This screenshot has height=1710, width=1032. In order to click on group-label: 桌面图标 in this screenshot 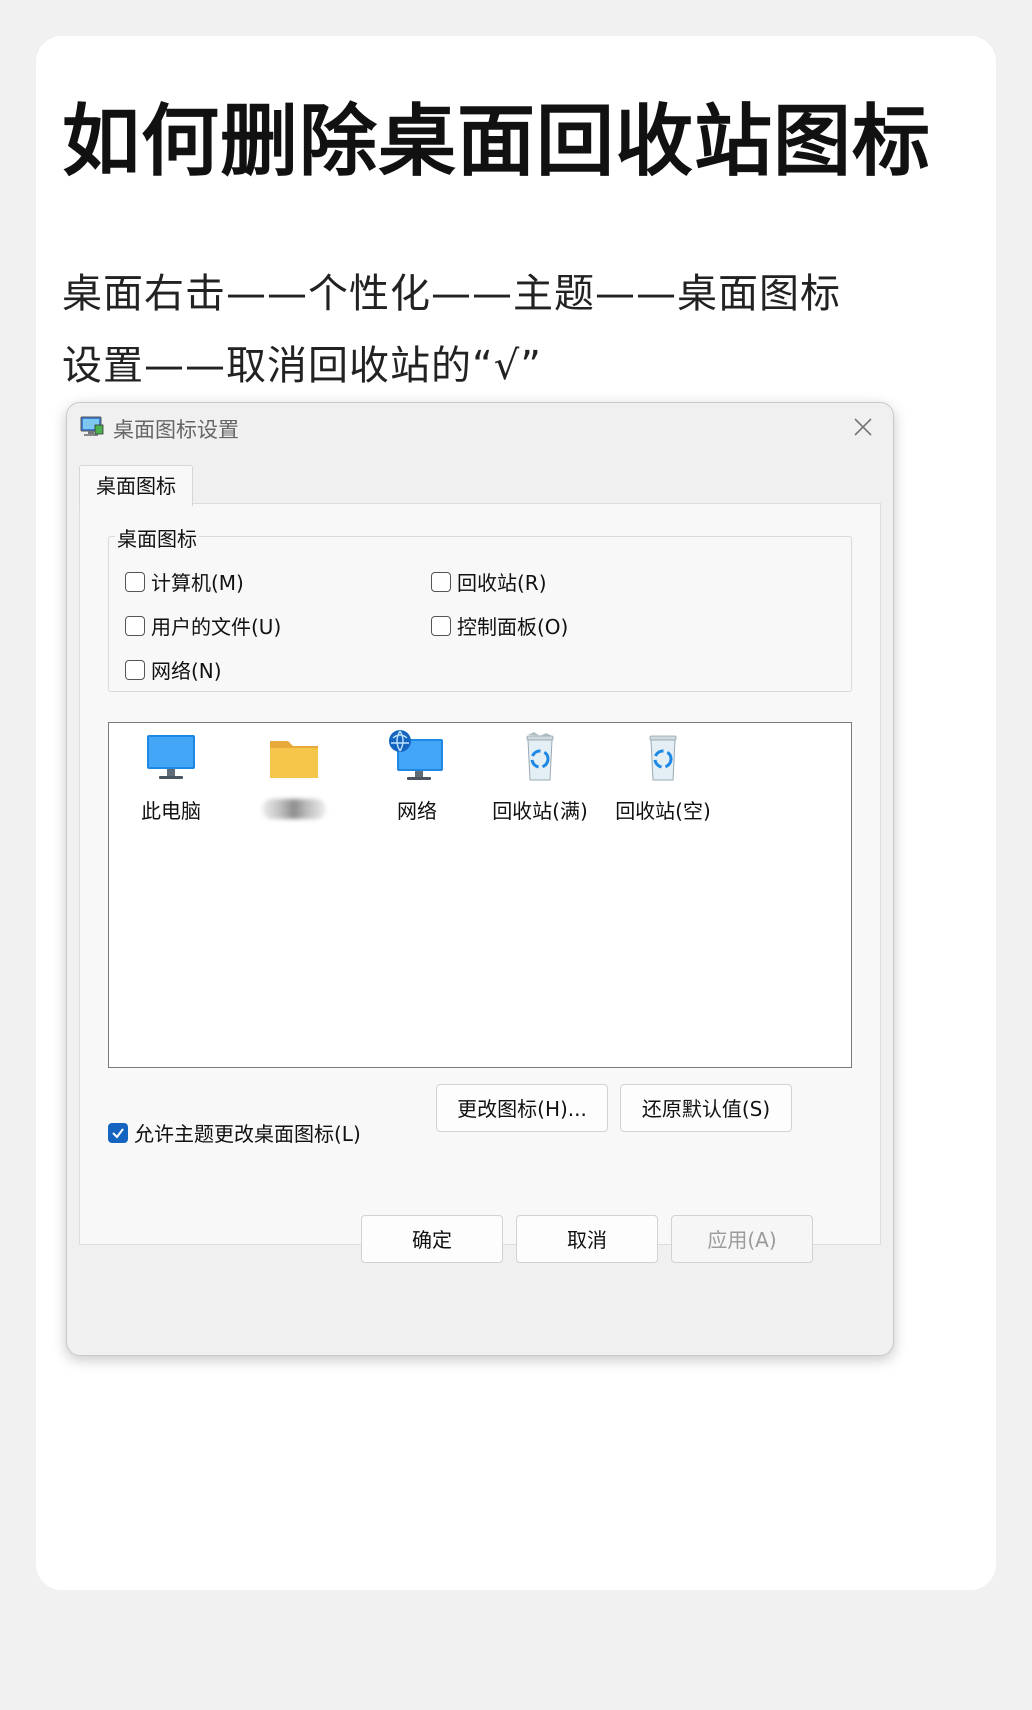, I will do `click(157, 537)`.